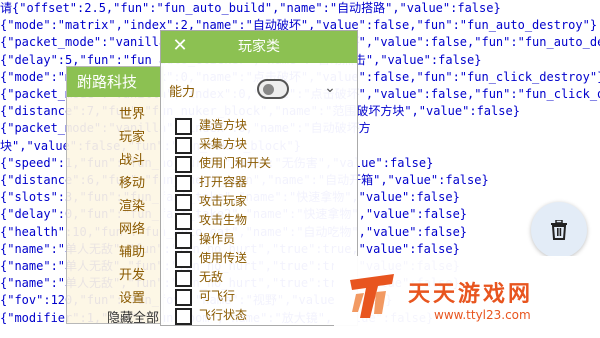 Image resolution: width=600 pixels, height=338 pixels. I want to click on option-label: 飞行状态, so click(223, 315).